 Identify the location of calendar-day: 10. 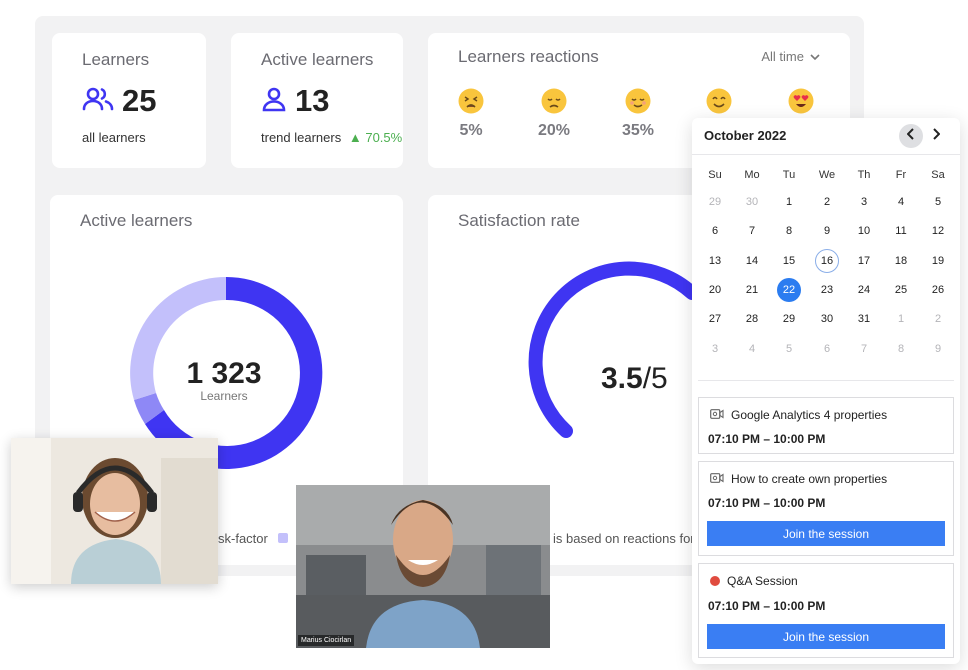
(864, 231).